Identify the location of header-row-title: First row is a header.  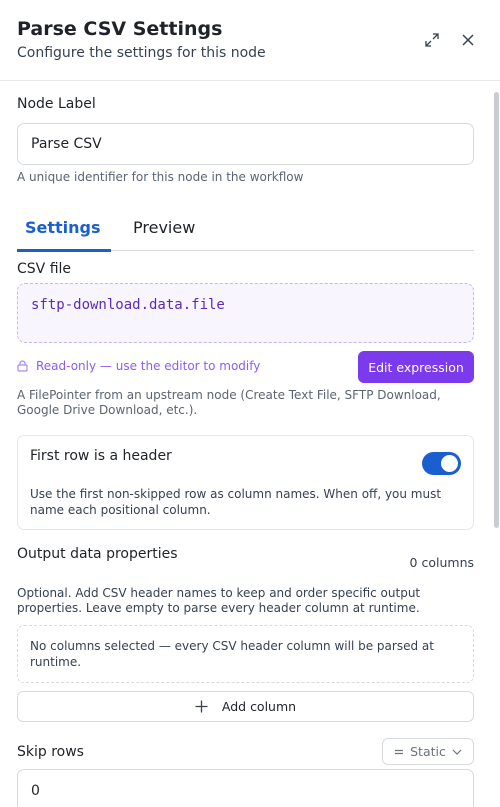
(101, 456).